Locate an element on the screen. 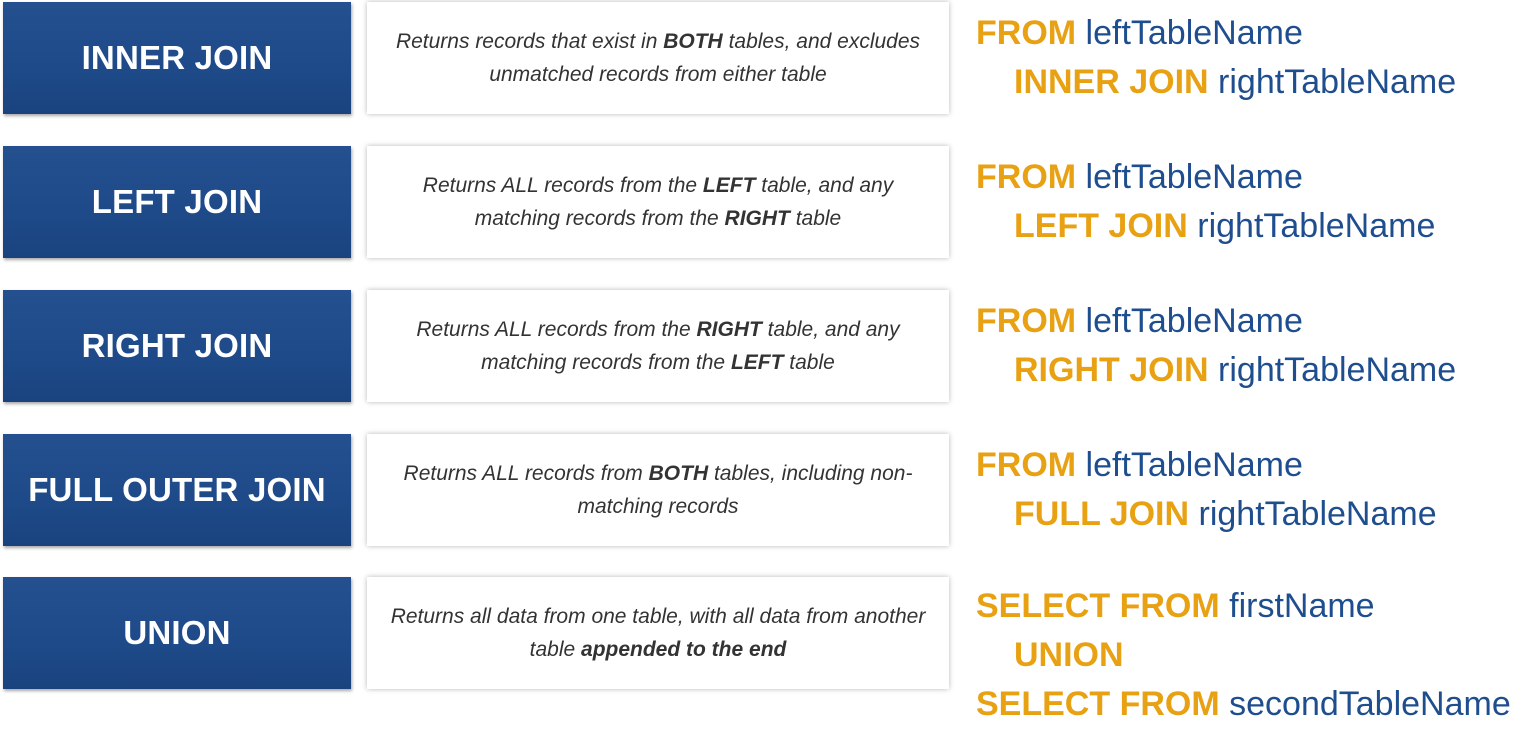 The width and height of the screenshot is (1527, 729). join-type-label: INNER JOIN is located at coordinates (177, 57).